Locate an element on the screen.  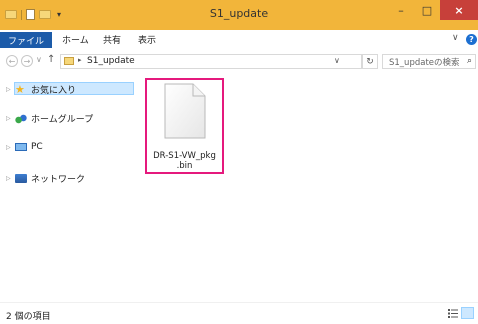
minimize-button: – is located at coordinates (401, 10).